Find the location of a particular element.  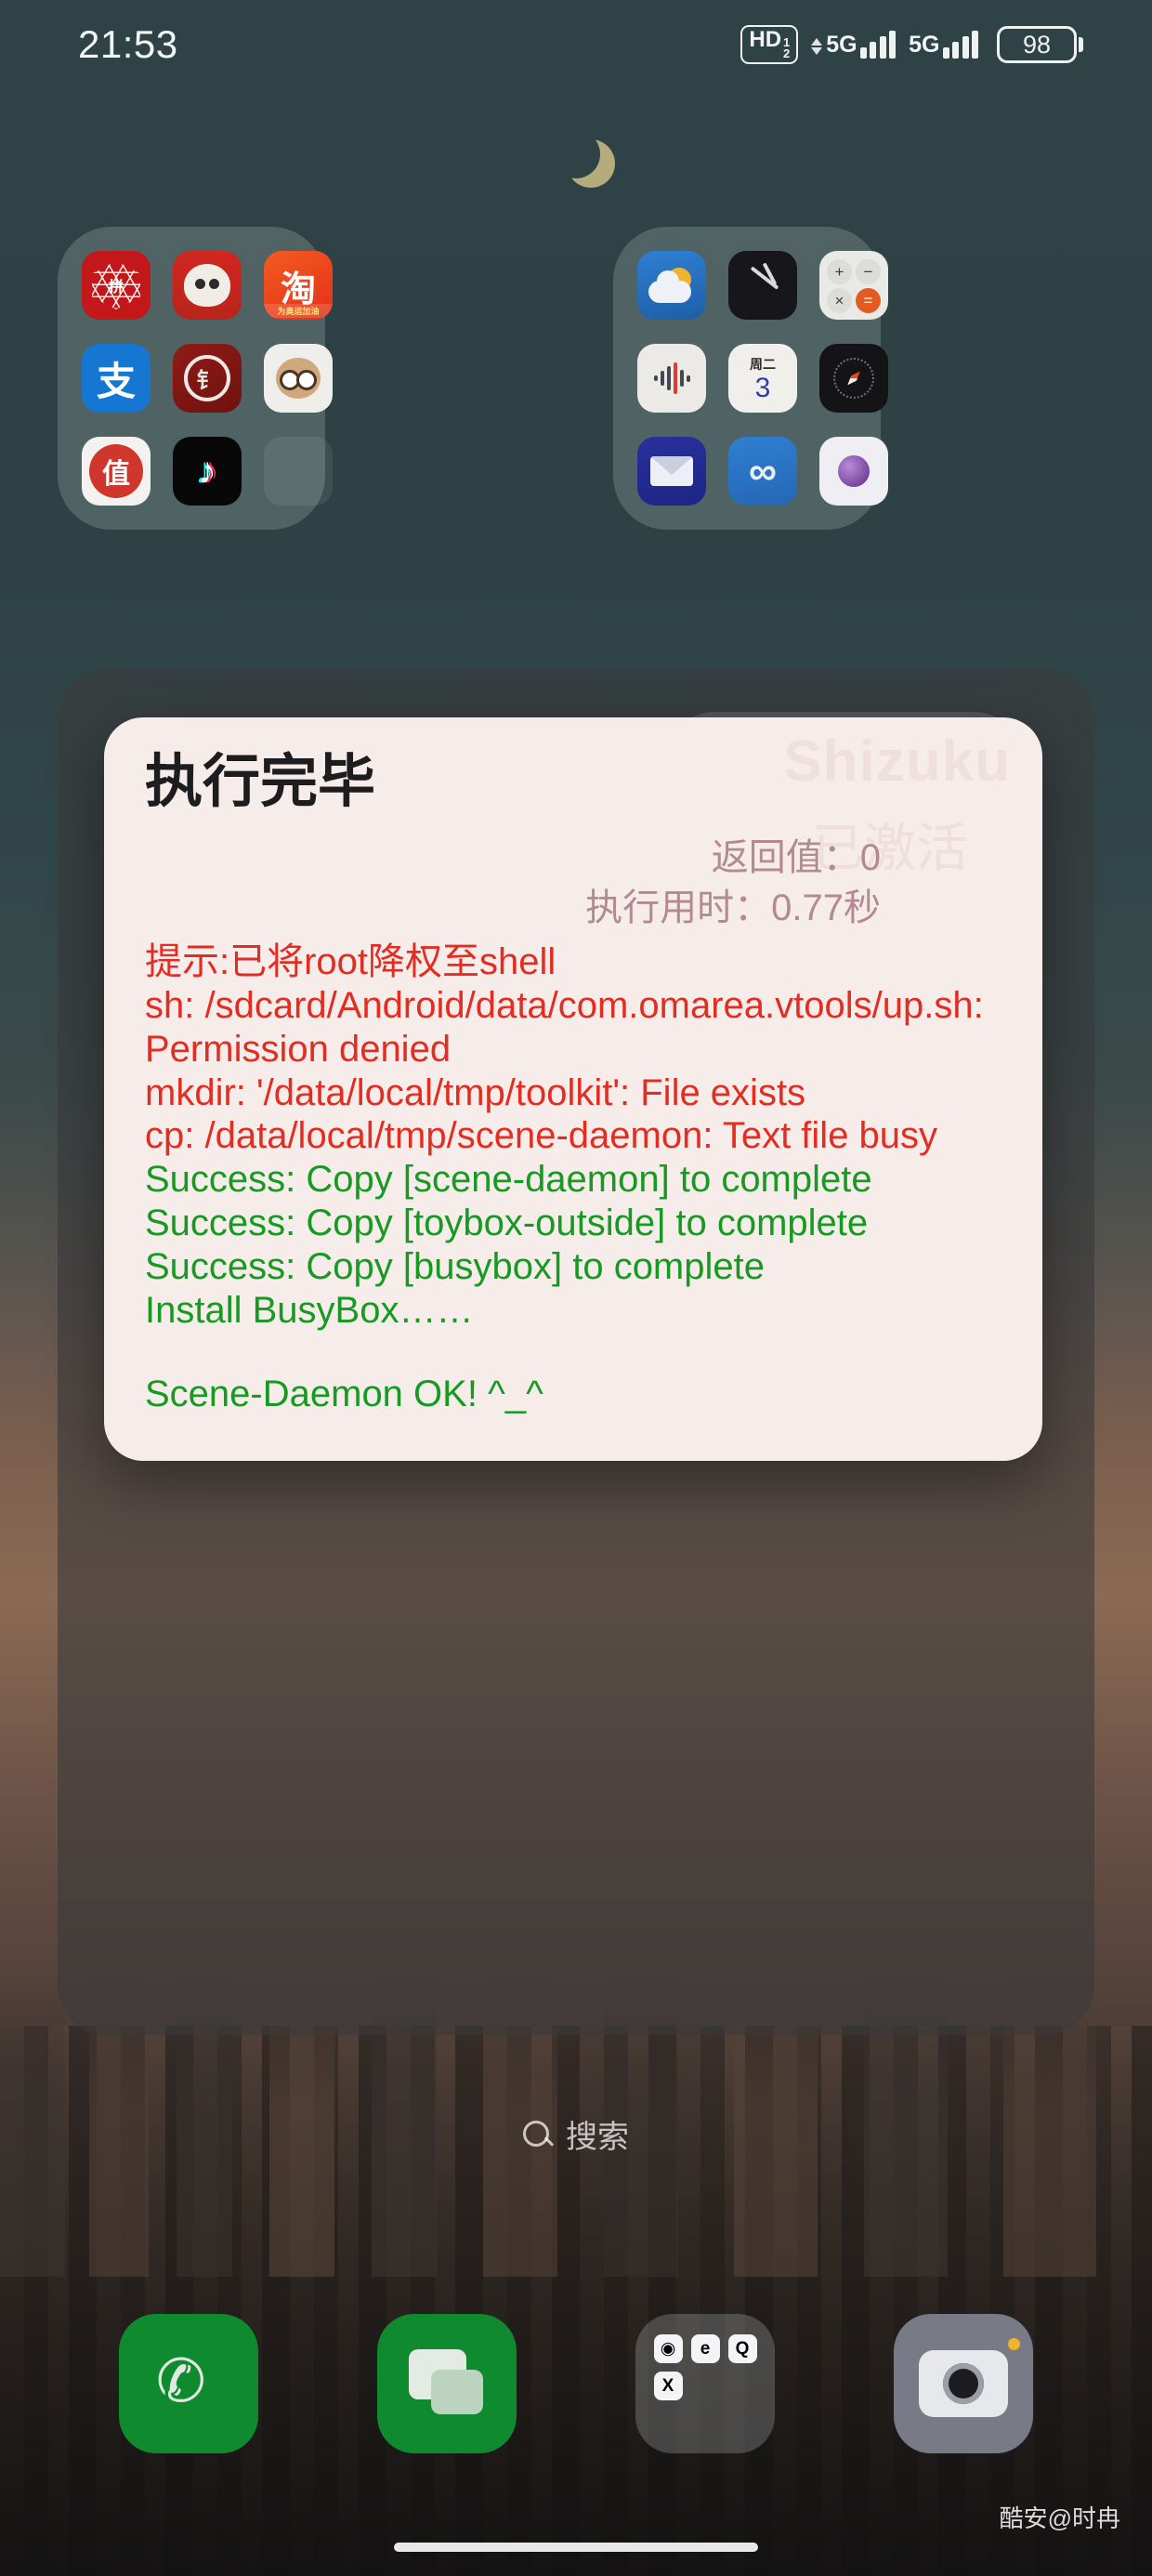

moon-decoration is located at coordinates (576, 154).